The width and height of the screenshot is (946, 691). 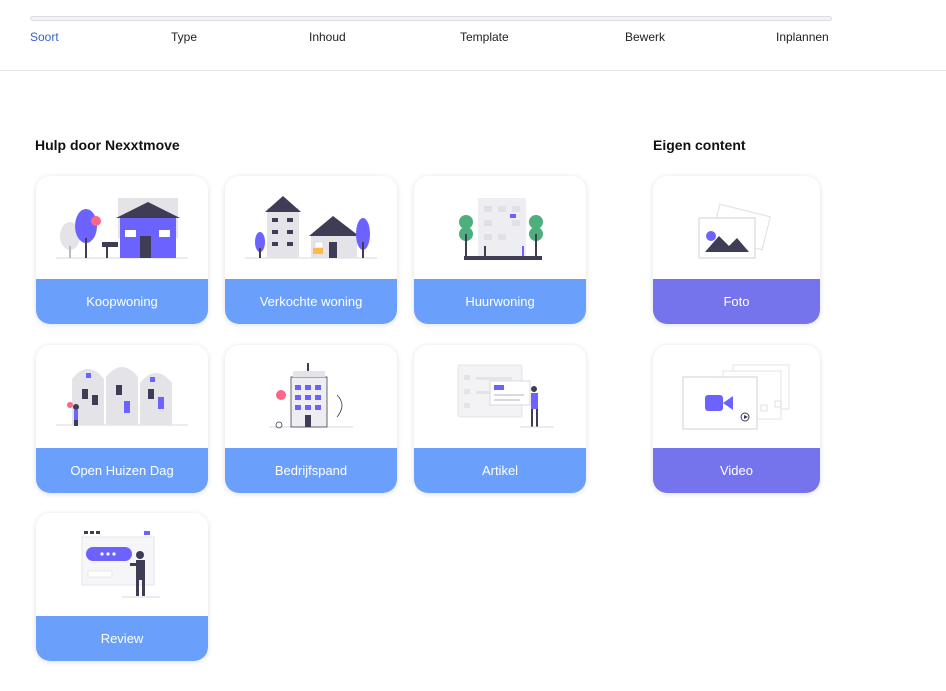 I want to click on step-inhoud: Inhoud, so click(x=327, y=37).